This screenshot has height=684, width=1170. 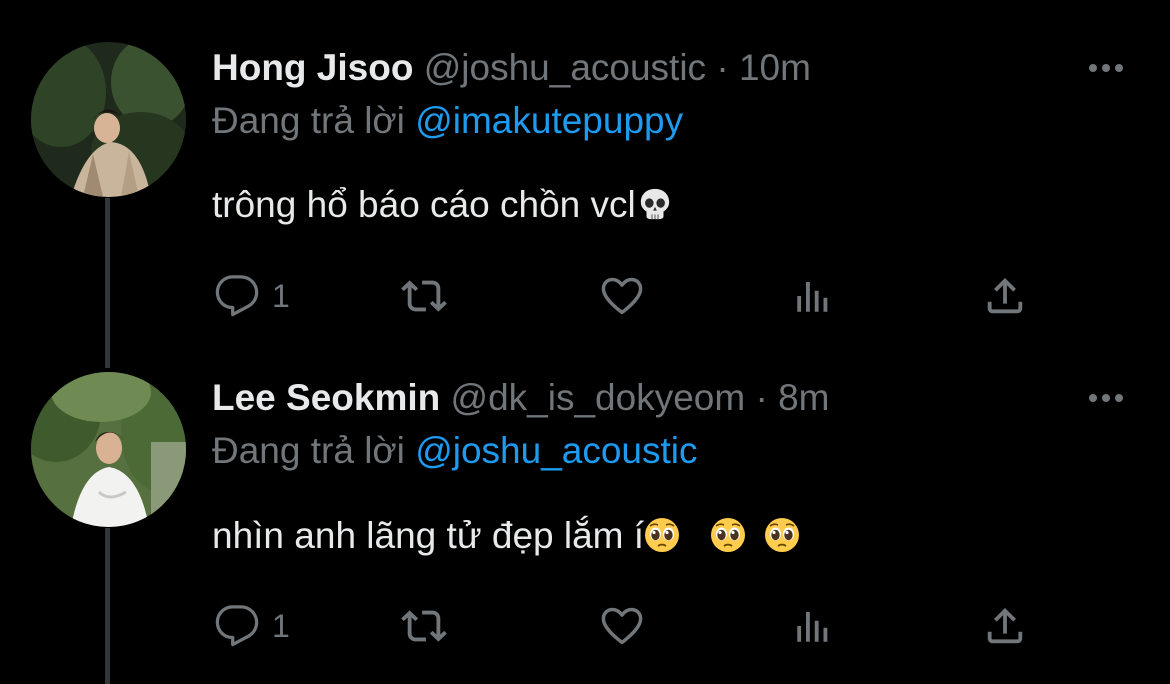 What do you see at coordinates (803, 397) in the screenshot?
I see `timestamp: 8m` at bounding box center [803, 397].